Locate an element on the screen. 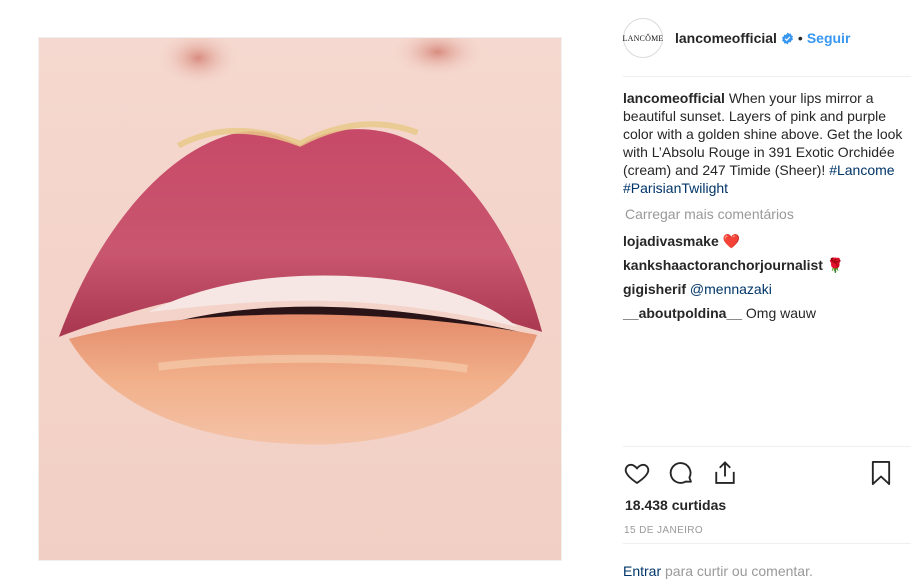 The width and height of the screenshot is (923, 588). comment-item: kankshaactoranchorjournalist 🌹 is located at coordinates (768, 265).